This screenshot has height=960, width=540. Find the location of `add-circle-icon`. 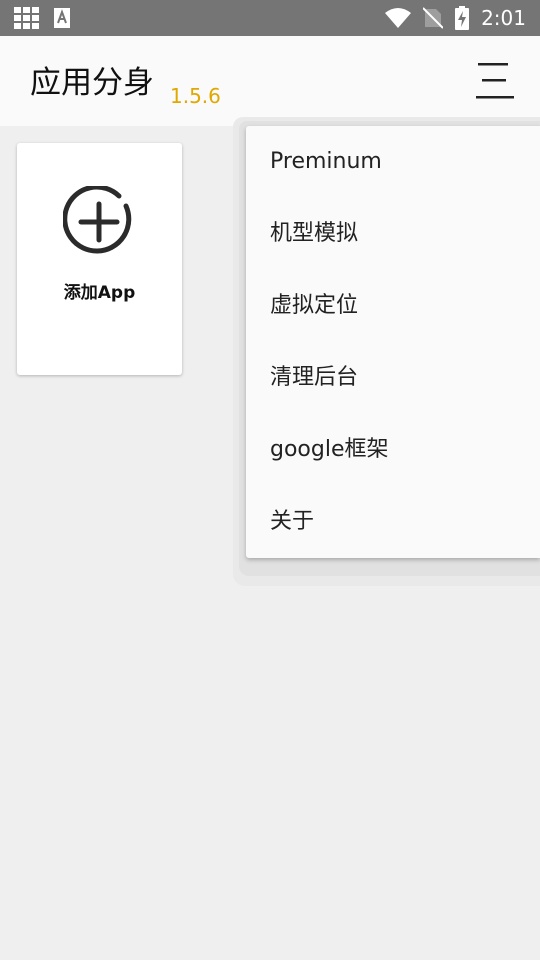

add-circle-icon is located at coordinates (97, 220).